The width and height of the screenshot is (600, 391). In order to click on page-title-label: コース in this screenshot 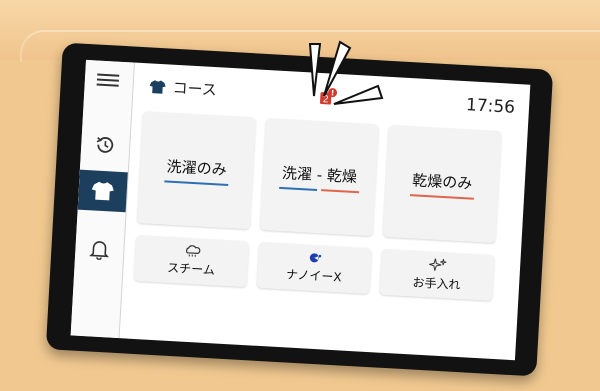, I will do `click(195, 89)`.